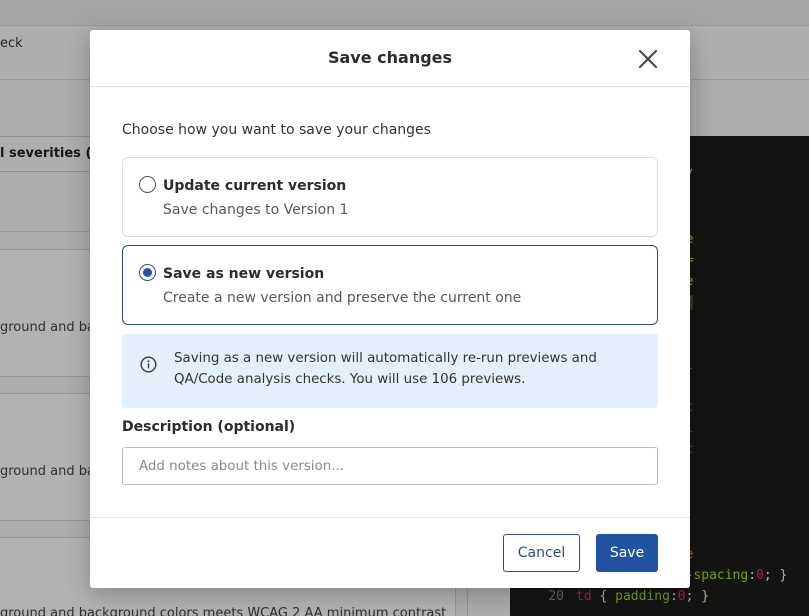 Image resolution: width=809 pixels, height=616 pixels. I want to click on close-button, so click(648, 59).